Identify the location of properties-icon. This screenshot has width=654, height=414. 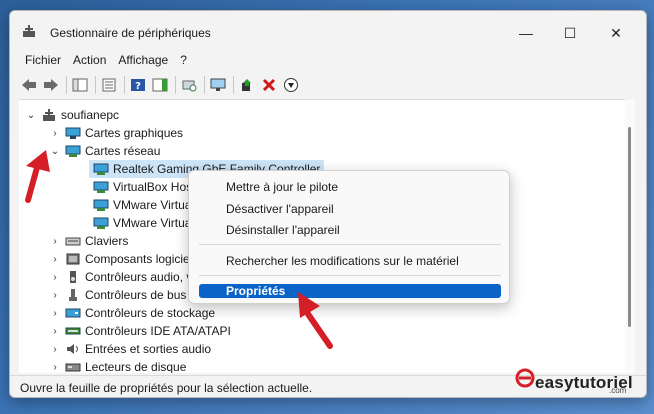
(109, 85).